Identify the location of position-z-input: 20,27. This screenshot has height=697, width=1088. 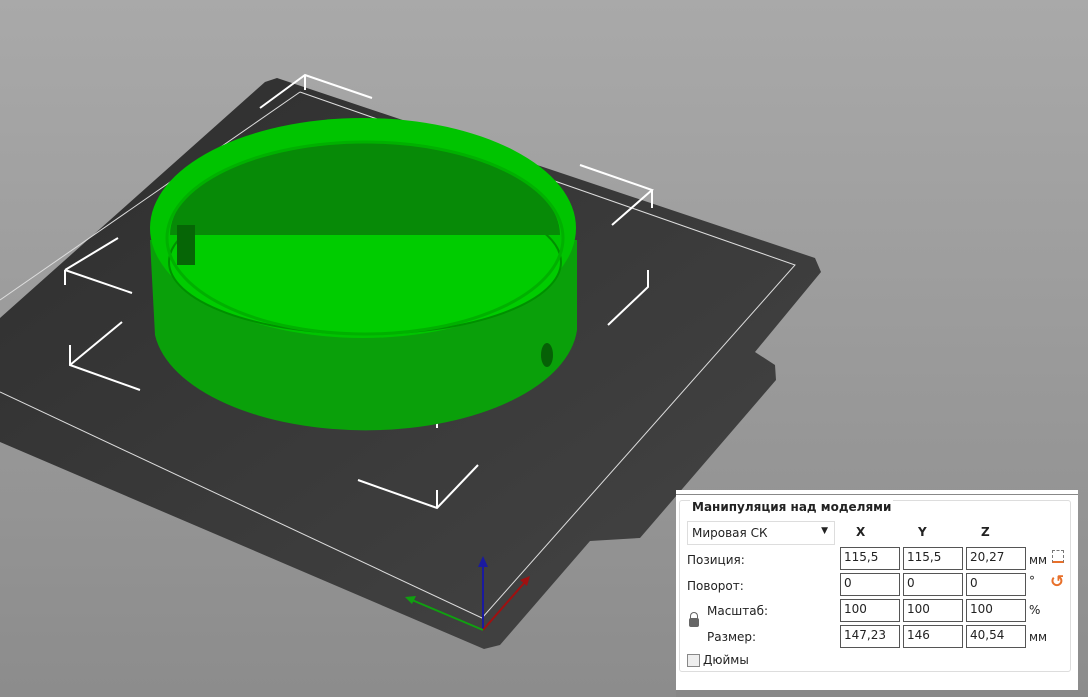
(996, 558).